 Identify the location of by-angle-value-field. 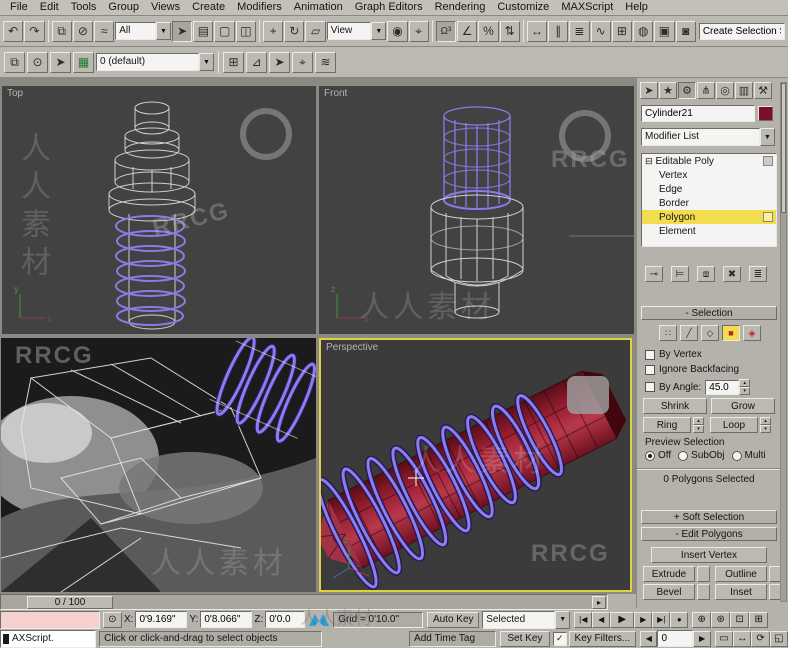
(722, 387).